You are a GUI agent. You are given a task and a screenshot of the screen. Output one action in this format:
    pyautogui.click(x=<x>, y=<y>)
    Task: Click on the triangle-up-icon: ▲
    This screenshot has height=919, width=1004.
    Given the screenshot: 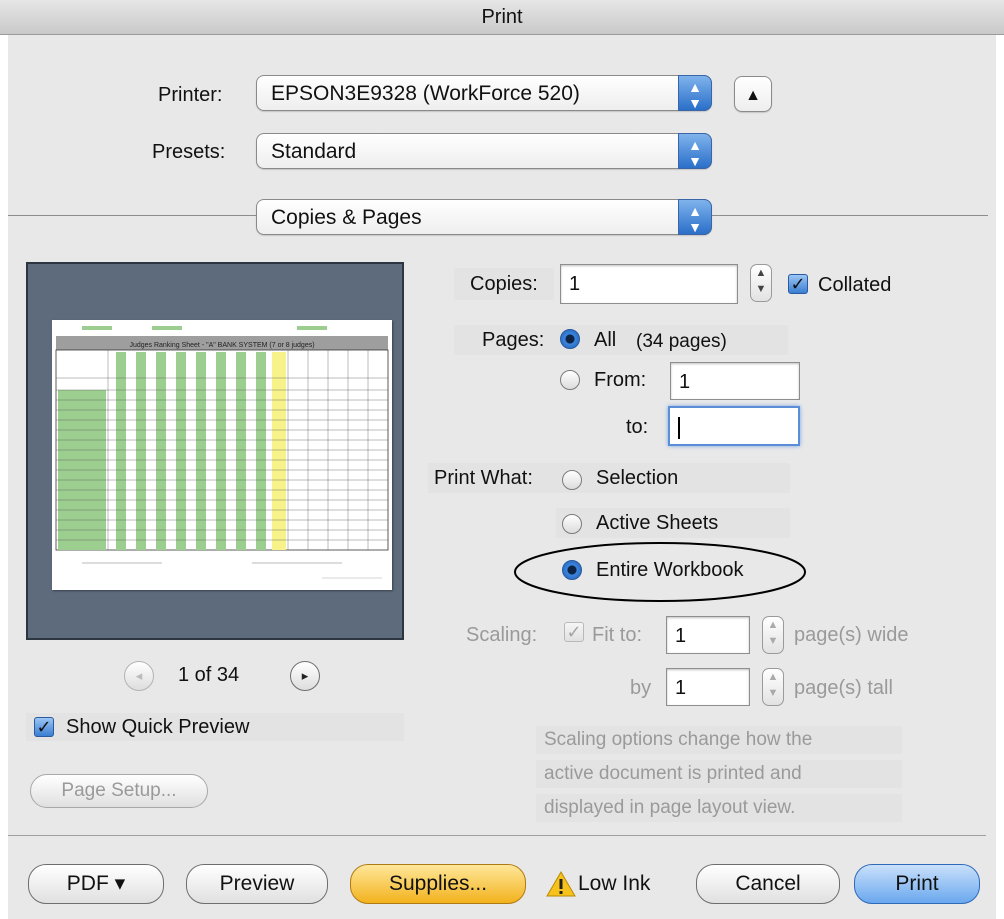 What is the action you would take?
    pyautogui.click(x=753, y=95)
    